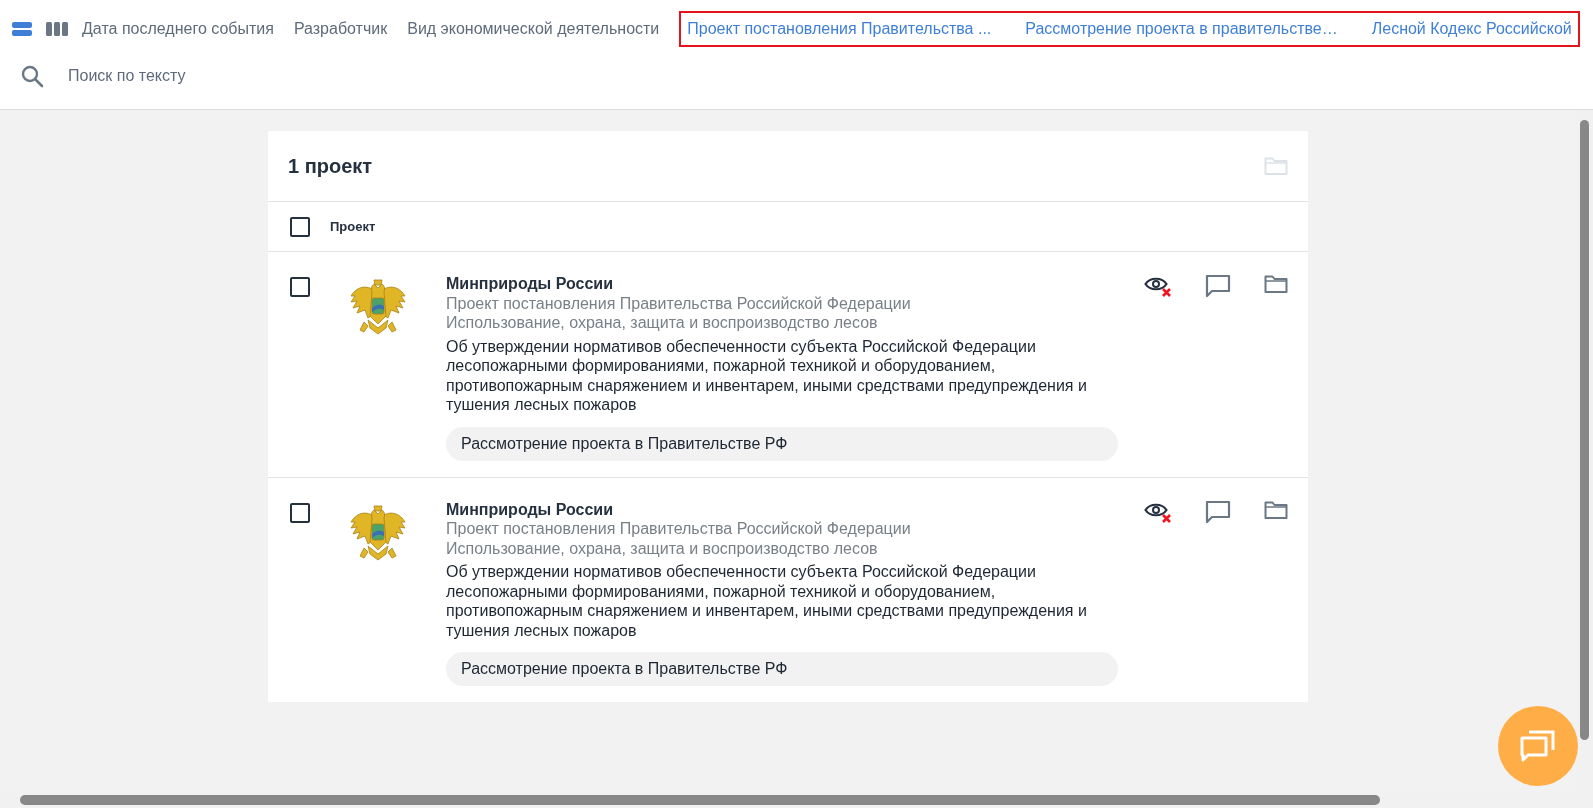 Image resolution: width=1593 pixels, height=808 pixels. I want to click on column-filter: Лесной Кодекс Российской, so click(1471, 29).